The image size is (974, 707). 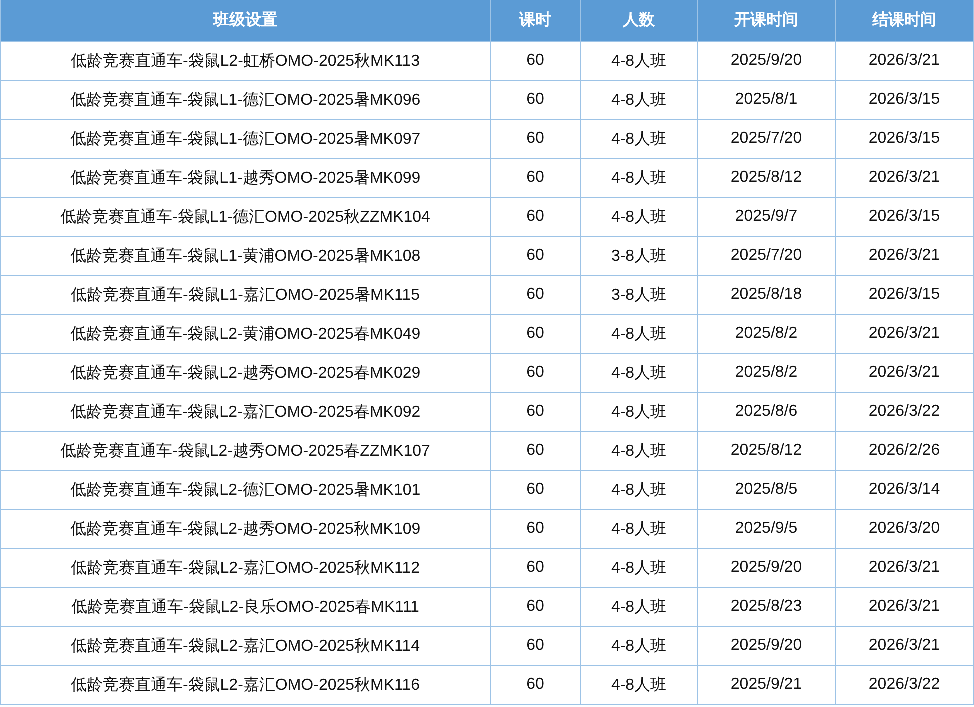 I want to click on table-cell: 低龄竞赛直通车-袋鼠L2-越秀OMO-2025春MK029, so click(x=245, y=373).